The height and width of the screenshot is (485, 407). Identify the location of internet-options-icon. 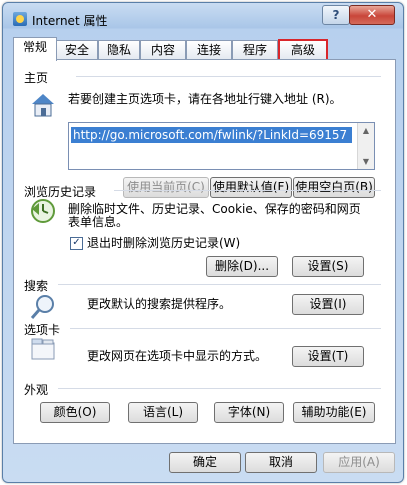
(20, 19).